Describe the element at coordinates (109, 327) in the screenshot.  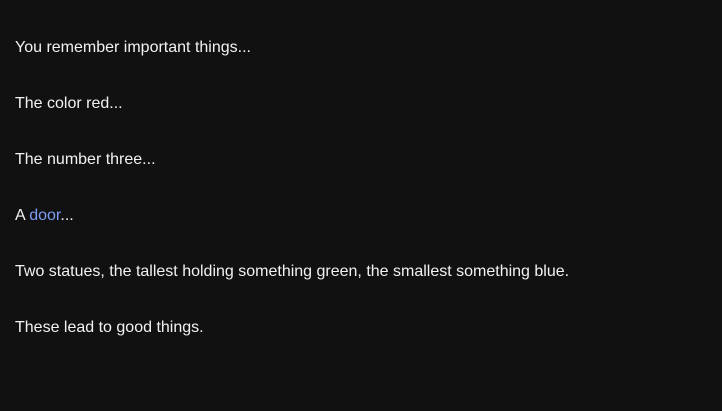
I see `passage-line-good-things: These lead to good things.` at that location.